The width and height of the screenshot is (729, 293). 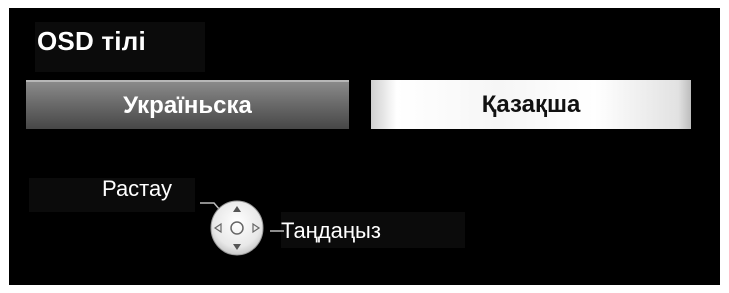 I want to click on page-title: OSD тілі, so click(x=91, y=41).